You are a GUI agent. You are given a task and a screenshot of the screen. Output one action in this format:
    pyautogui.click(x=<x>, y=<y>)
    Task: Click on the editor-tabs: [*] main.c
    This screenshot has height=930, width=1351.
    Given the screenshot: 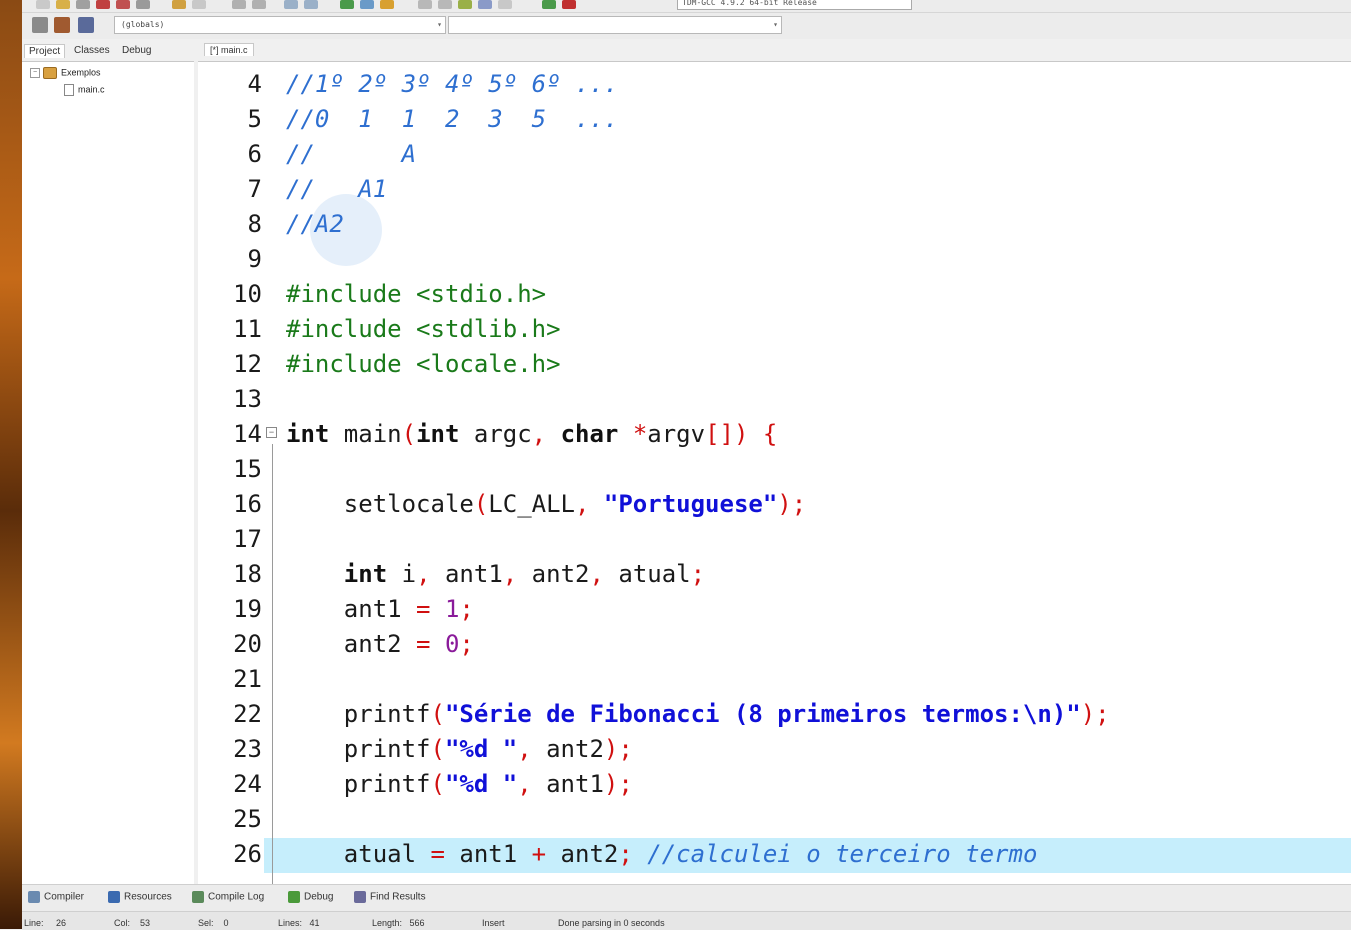 What is the action you would take?
    pyautogui.click(x=774, y=51)
    